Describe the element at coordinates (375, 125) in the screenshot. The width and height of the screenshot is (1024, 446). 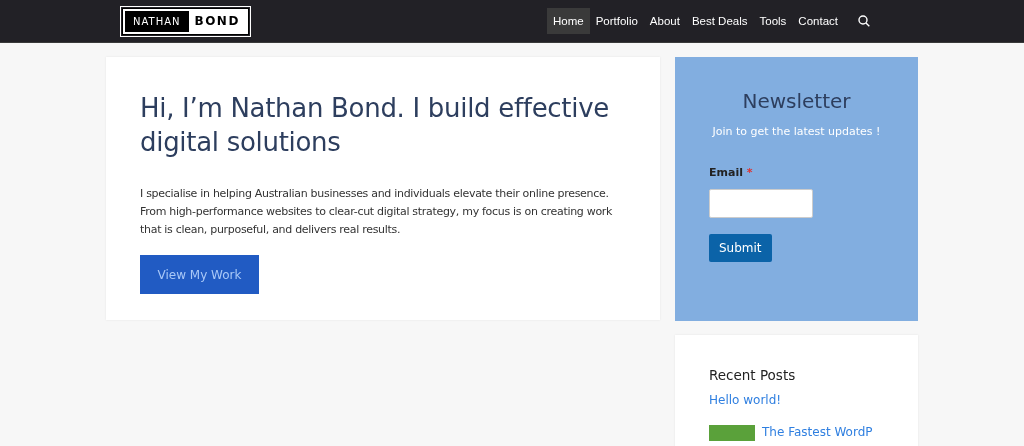
I see `hero-heading: Hi, I’m Nathan Bond. I build effective digital solutions` at that location.